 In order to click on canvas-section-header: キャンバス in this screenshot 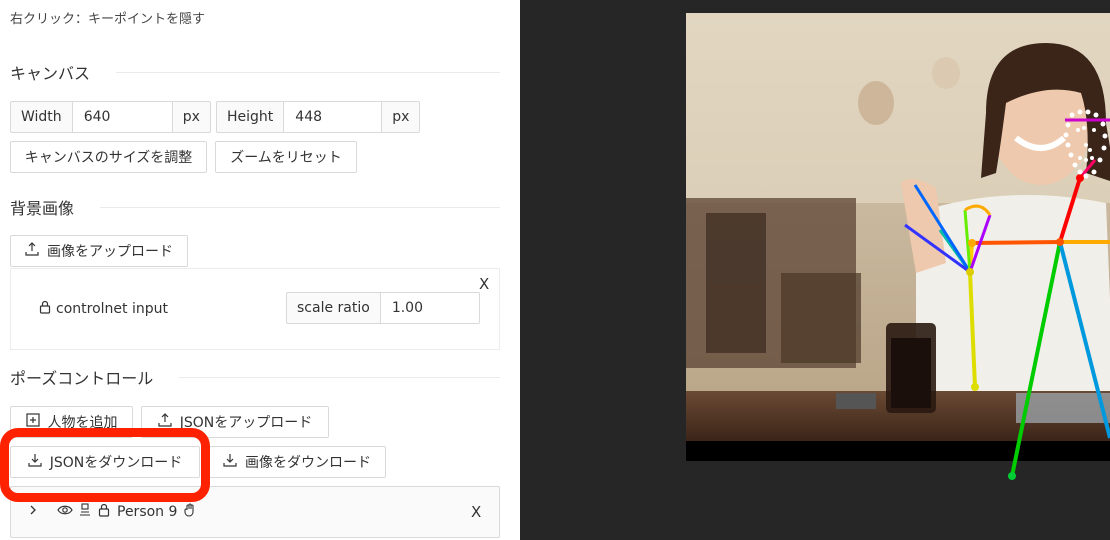, I will do `click(255, 72)`.